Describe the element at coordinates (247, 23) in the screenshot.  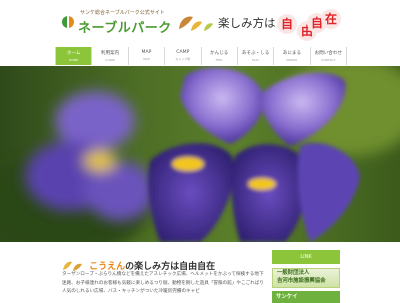
I see `slogan-text: 楽しみ方は` at that location.